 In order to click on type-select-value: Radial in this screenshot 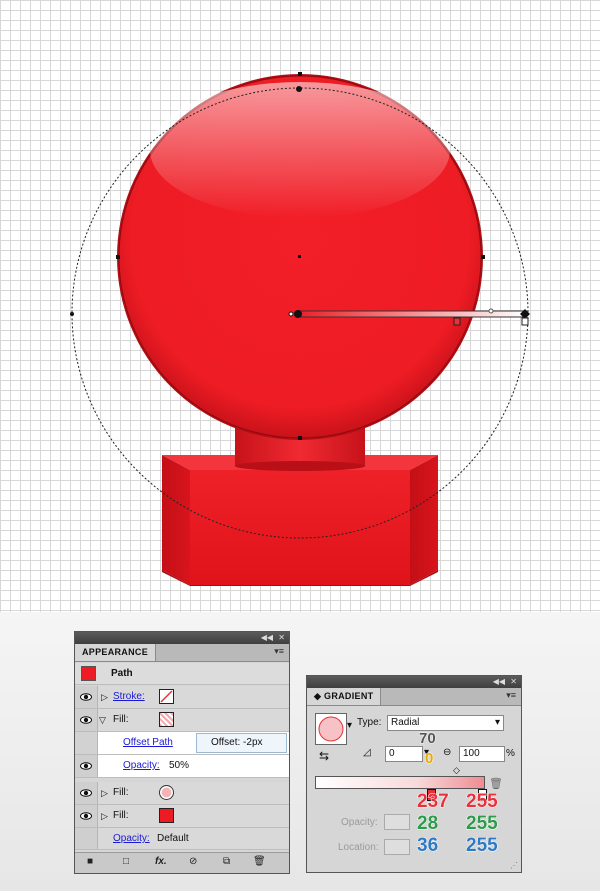, I will do `click(405, 722)`.